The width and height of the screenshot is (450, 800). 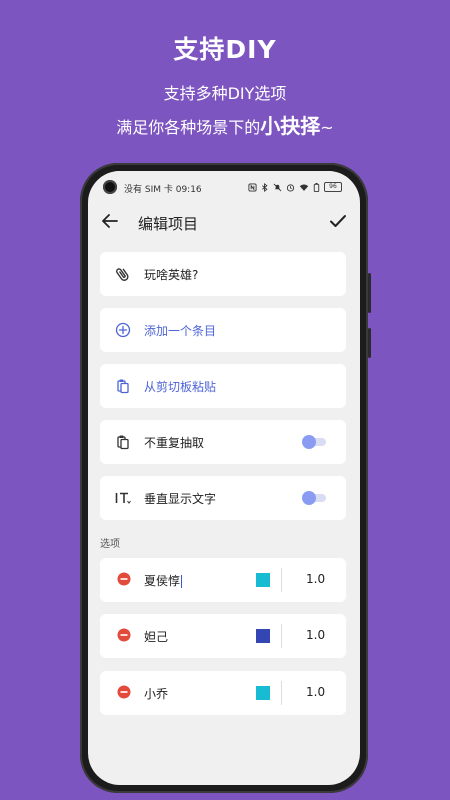 What do you see at coordinates (180, 387) in the screenshot?
I see `paste-clipboard-label: 从剪切板粘贴` at bounding box center [180, 387].